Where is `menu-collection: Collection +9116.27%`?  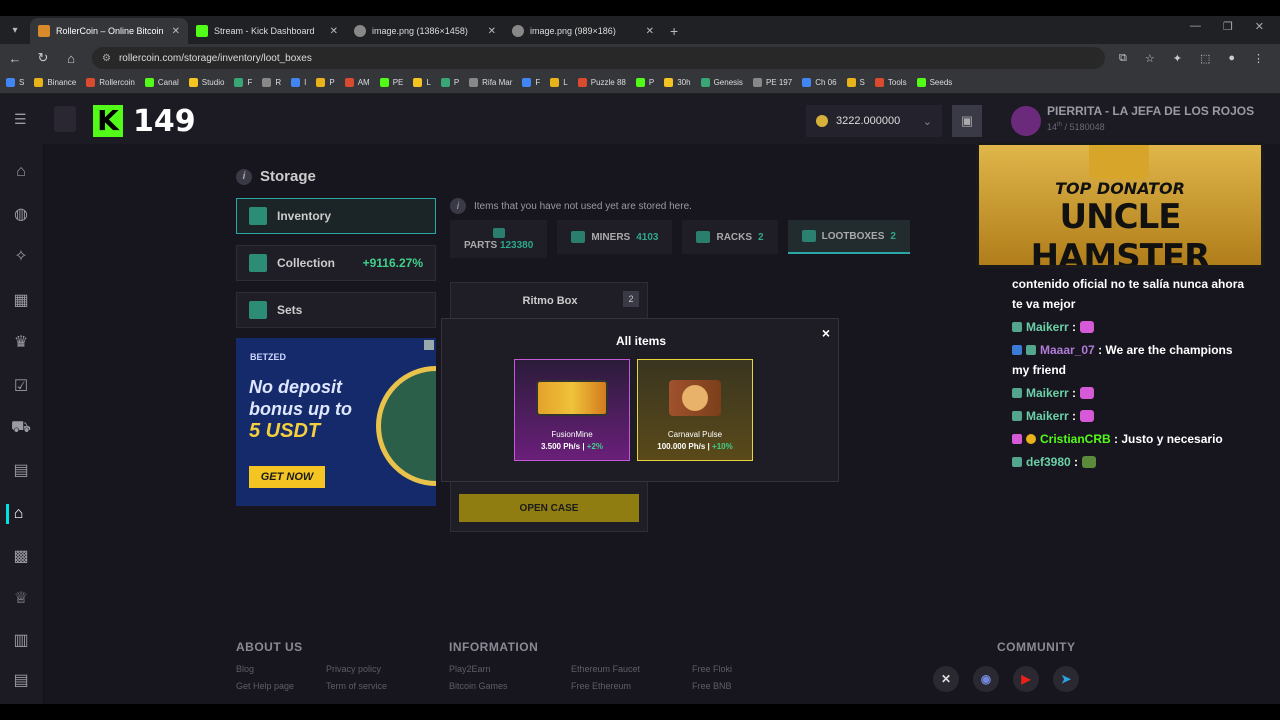 menu-collection: Collection +9116.27% is located at coordinates (336, 263).